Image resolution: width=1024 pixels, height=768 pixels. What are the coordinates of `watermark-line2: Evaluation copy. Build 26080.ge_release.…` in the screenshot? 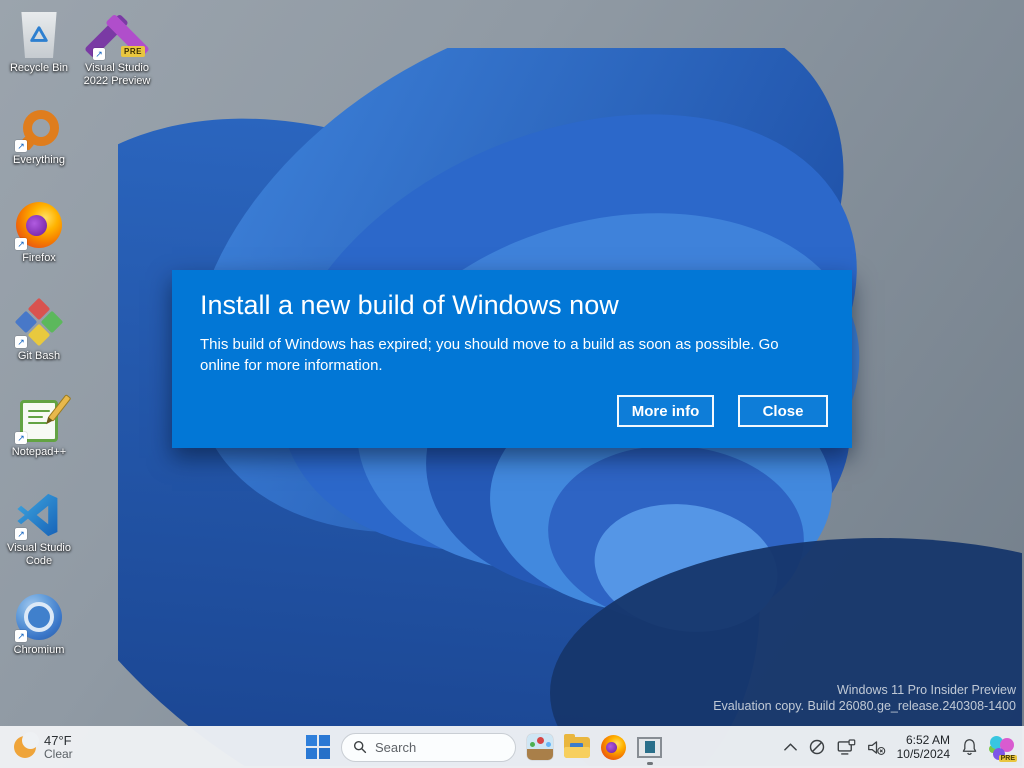 It's located at (864, 706).